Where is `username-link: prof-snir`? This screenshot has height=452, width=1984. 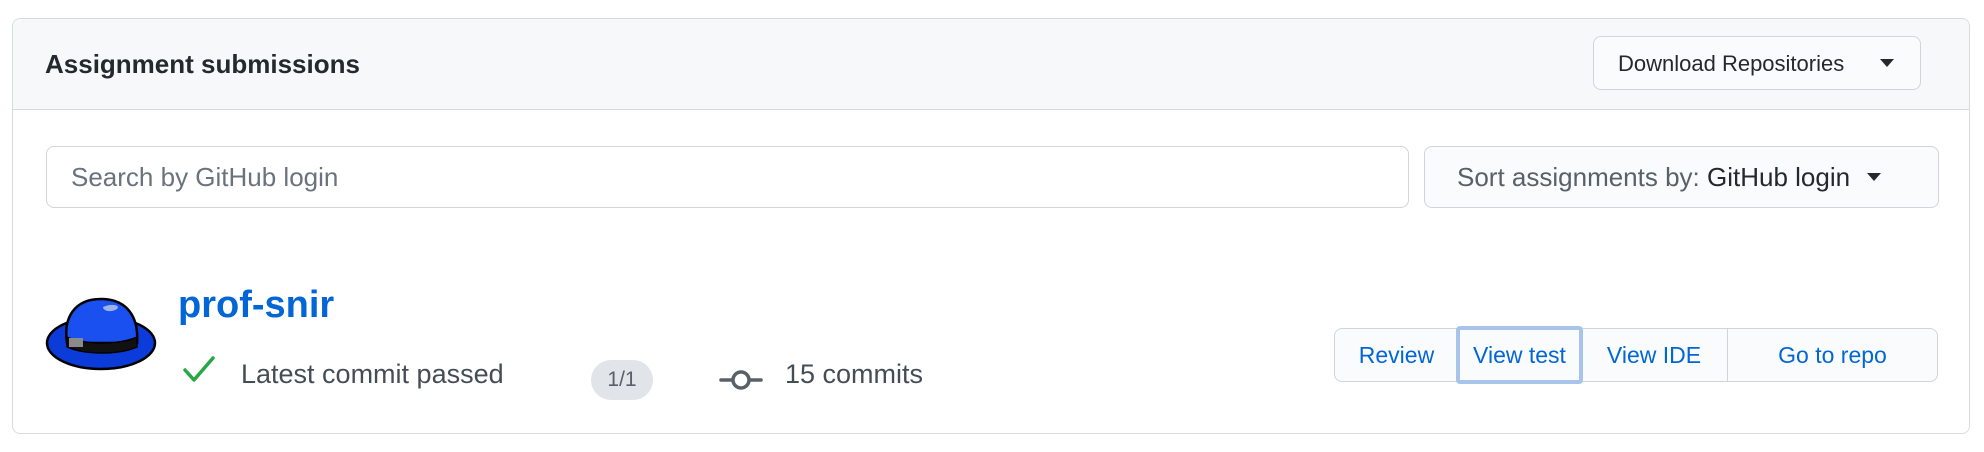 username-link: prof-snir is located at coordinates (256, 305).